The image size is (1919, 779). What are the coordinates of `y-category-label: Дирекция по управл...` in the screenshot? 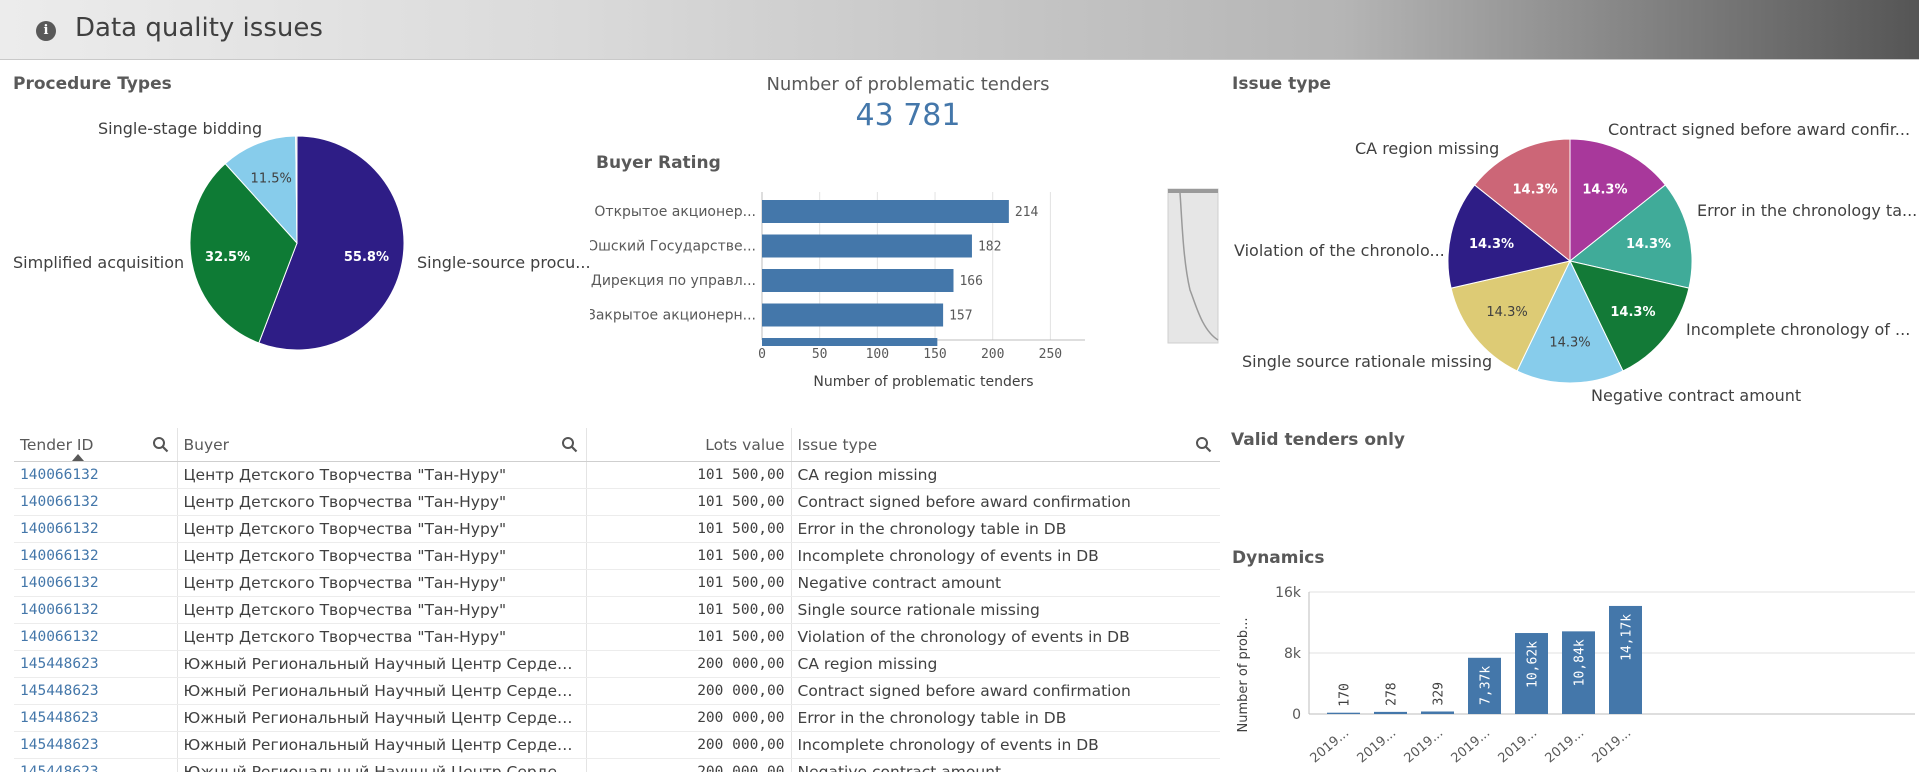 It's located at (673, 281).